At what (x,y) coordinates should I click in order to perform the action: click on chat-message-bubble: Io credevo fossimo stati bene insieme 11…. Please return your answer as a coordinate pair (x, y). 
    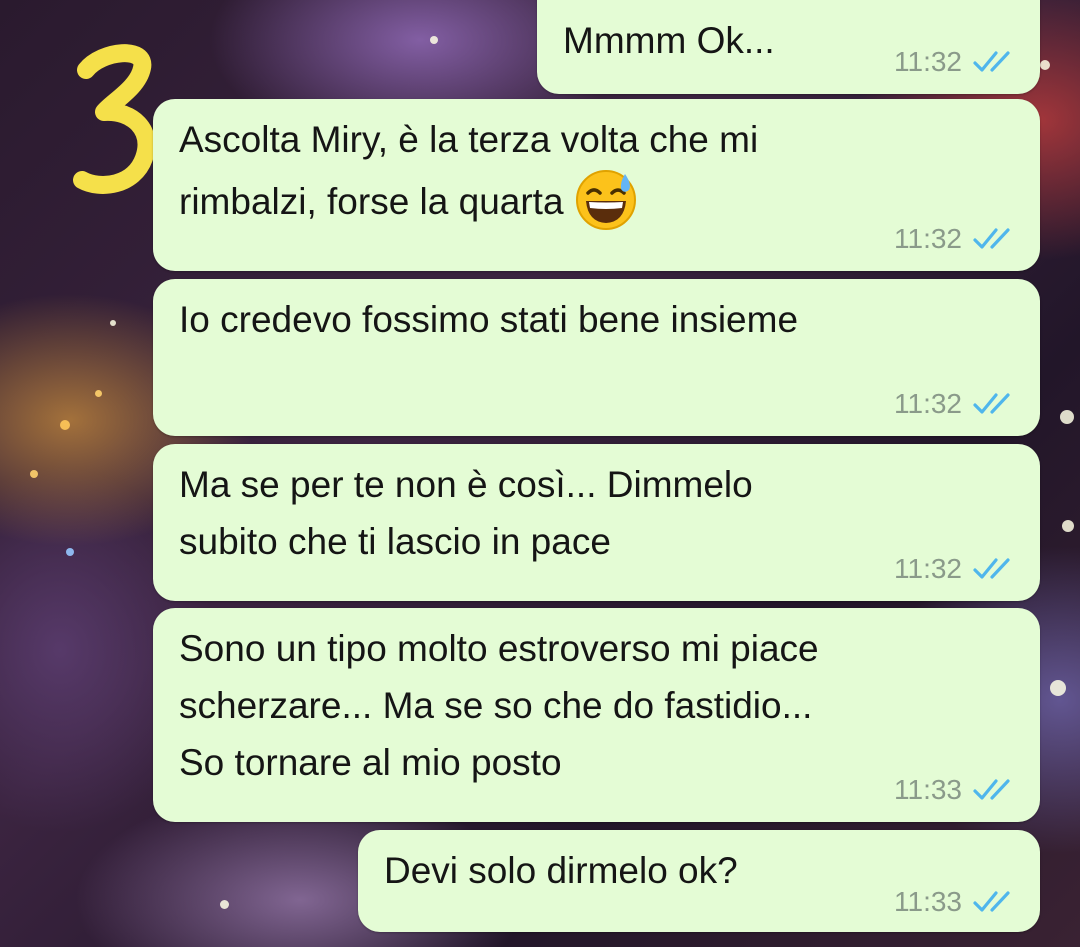
    Looking at the image, I should click on (596, 357).